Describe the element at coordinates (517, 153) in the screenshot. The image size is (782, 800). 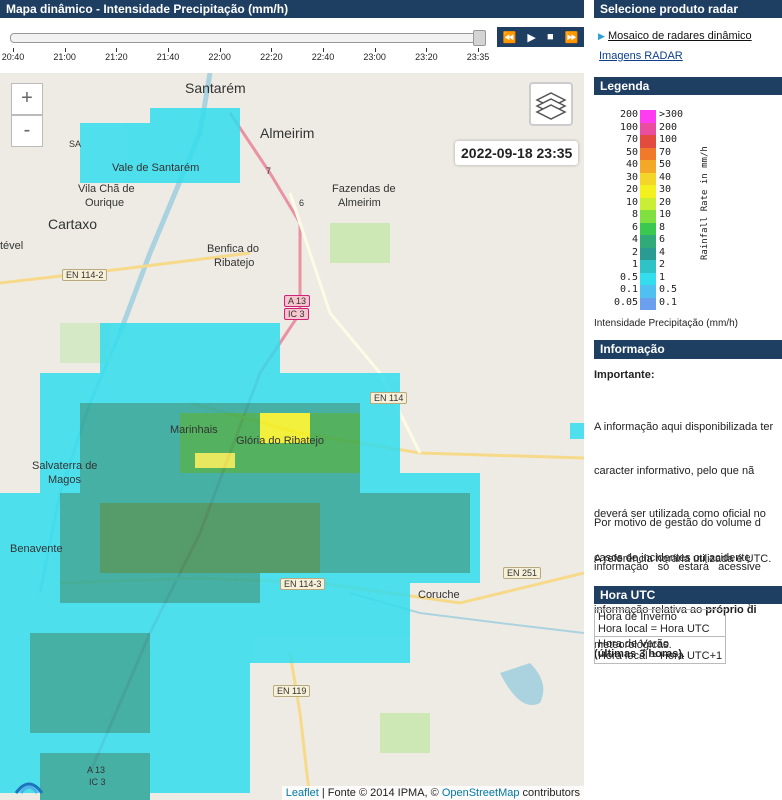
I see `map-timestamp: 2022-09-18 23:35` at that location.